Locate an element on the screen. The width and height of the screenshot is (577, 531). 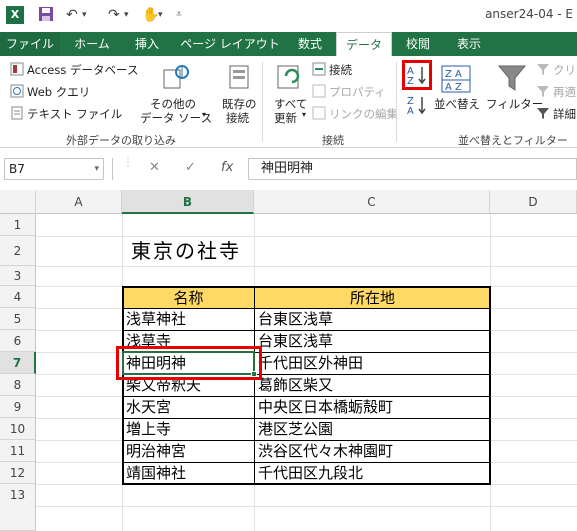
row-header: 4 is located at coordinates (18, 297).